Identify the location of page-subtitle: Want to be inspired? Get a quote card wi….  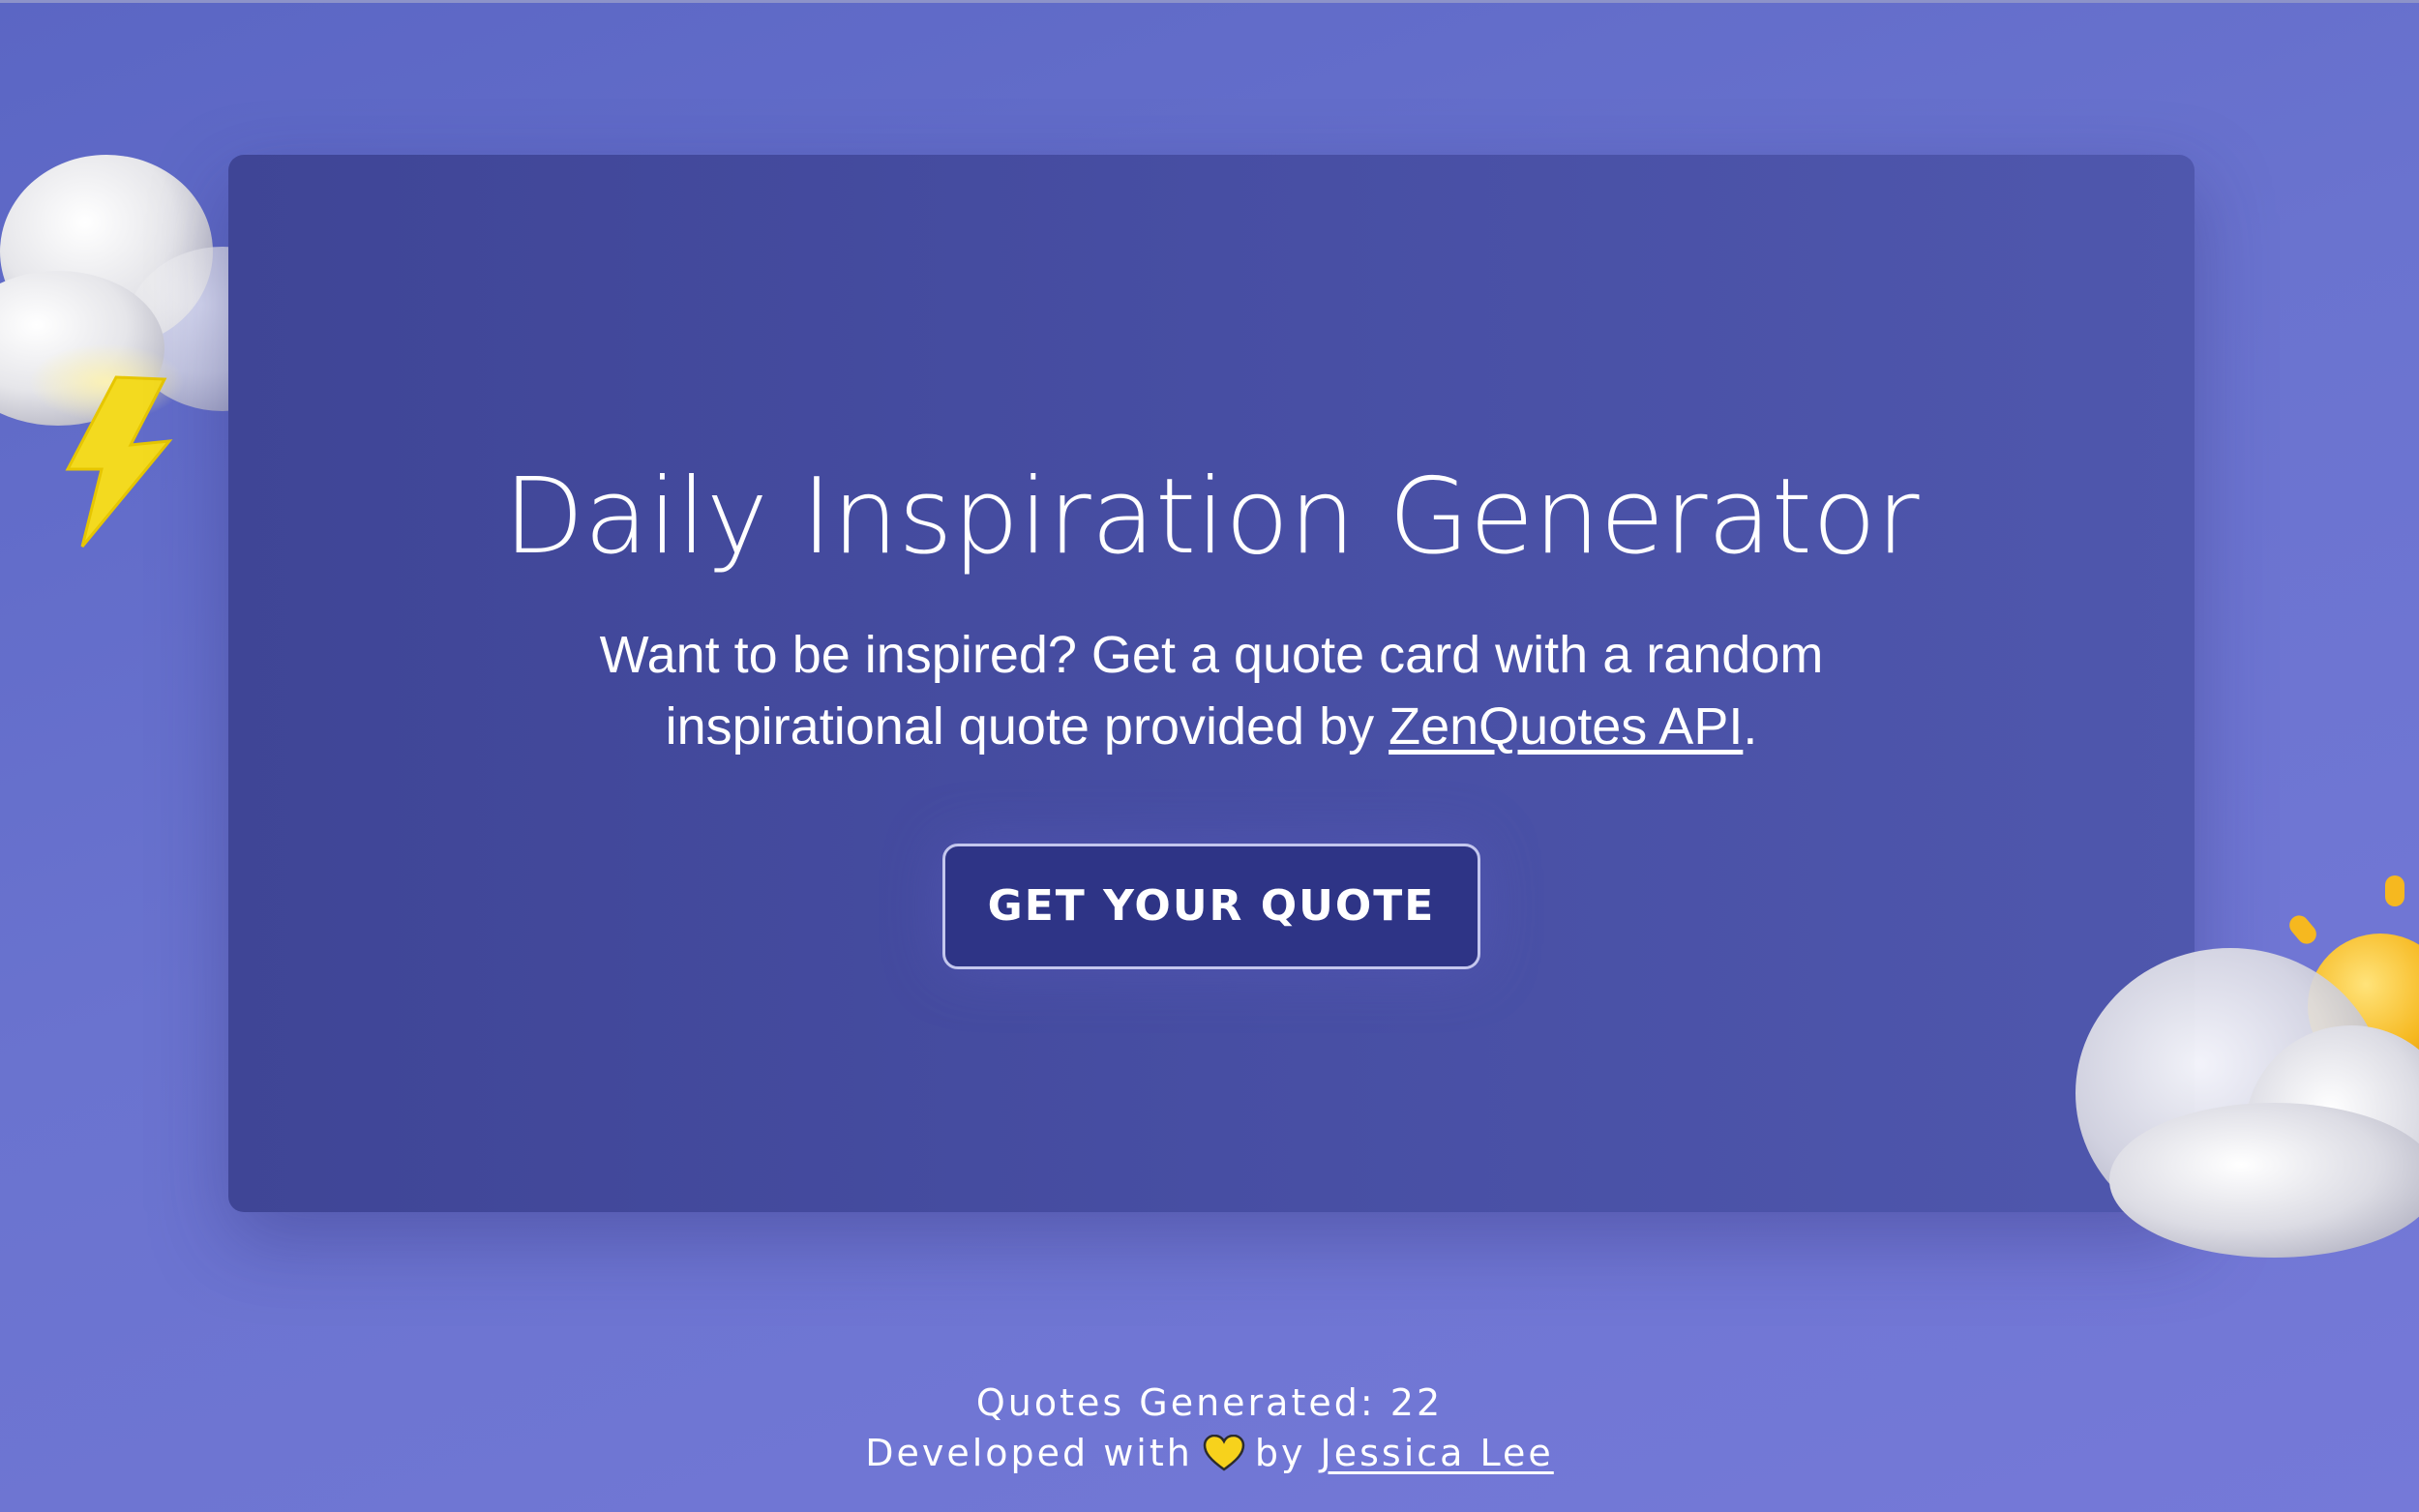
(1211, 691).